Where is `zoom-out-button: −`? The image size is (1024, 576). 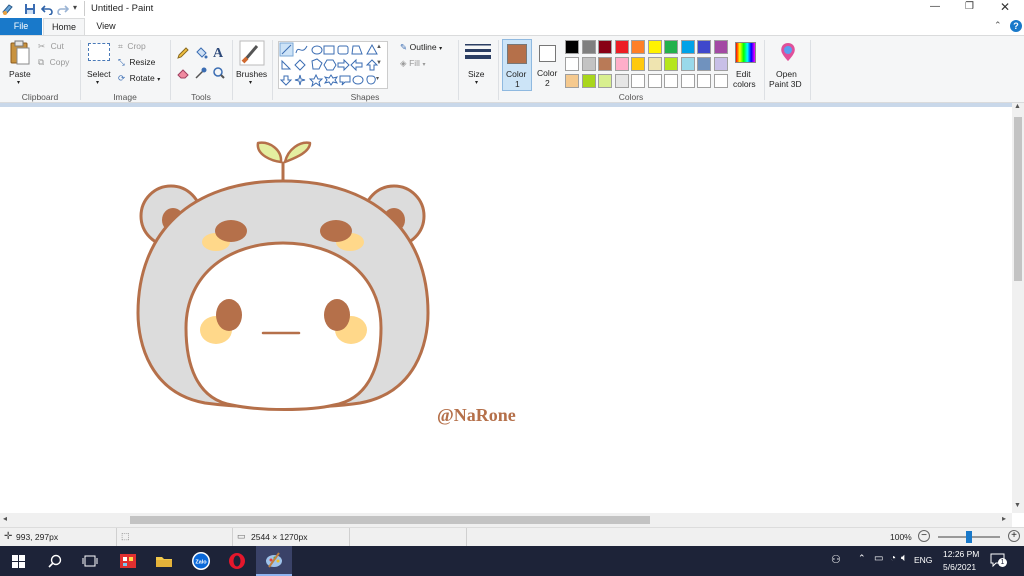 zoom-out-button: − is located at coordinates (924, 536).